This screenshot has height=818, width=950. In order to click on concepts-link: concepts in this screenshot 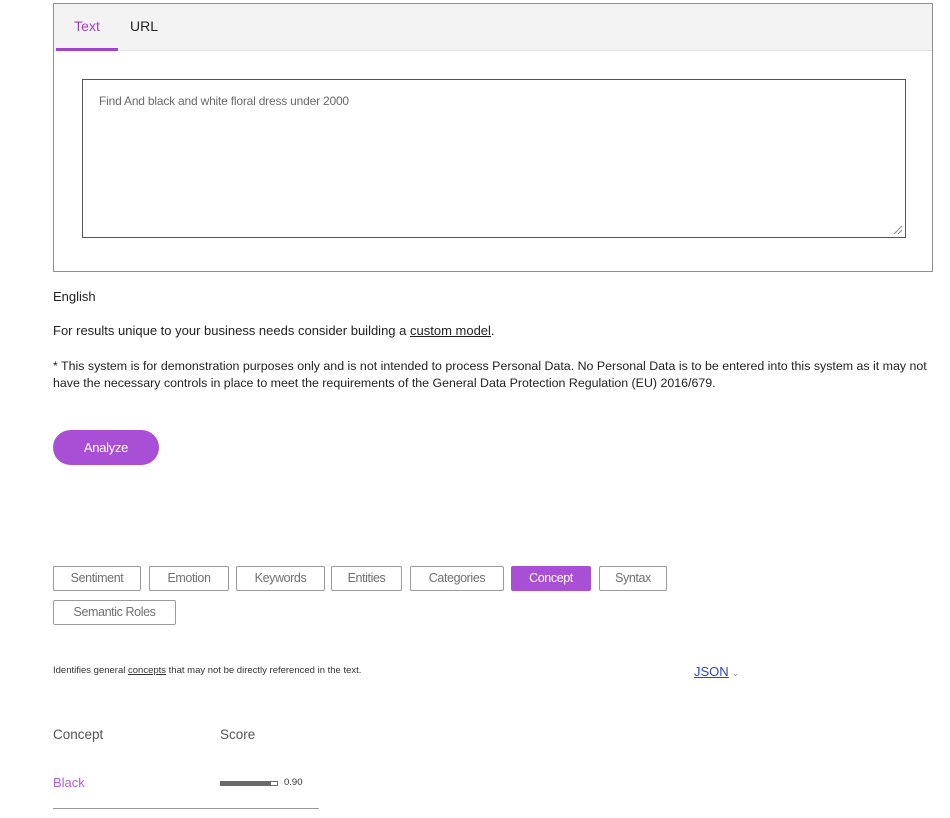, I will do `click(147, 670)`.